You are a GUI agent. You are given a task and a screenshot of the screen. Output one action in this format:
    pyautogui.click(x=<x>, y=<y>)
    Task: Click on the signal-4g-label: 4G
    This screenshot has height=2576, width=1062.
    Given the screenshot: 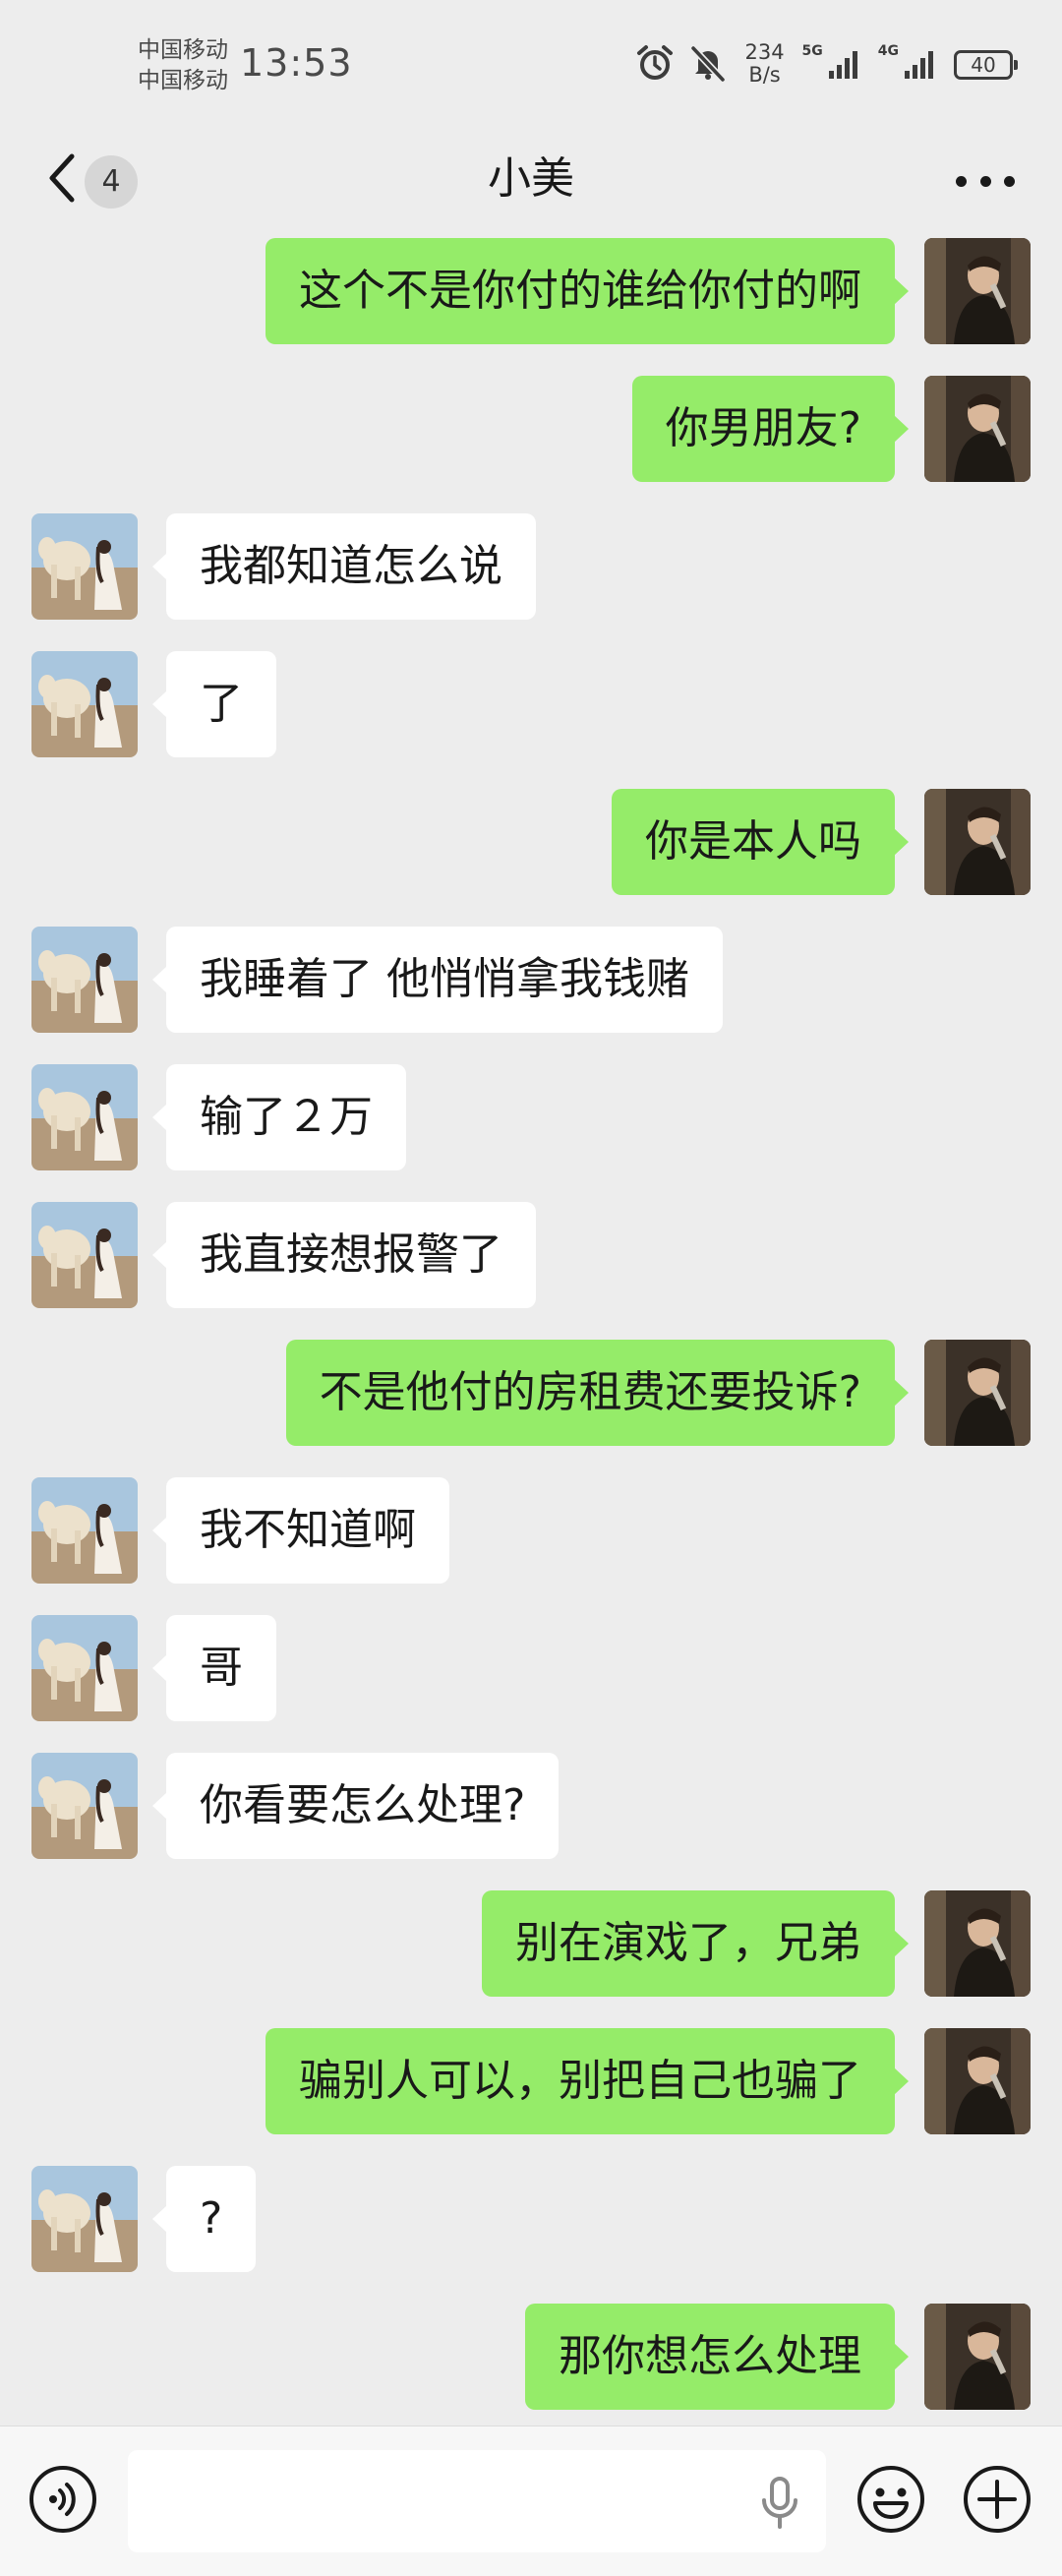 What is the action you would take?
    pyautogui.click(x=888, y=51)
    